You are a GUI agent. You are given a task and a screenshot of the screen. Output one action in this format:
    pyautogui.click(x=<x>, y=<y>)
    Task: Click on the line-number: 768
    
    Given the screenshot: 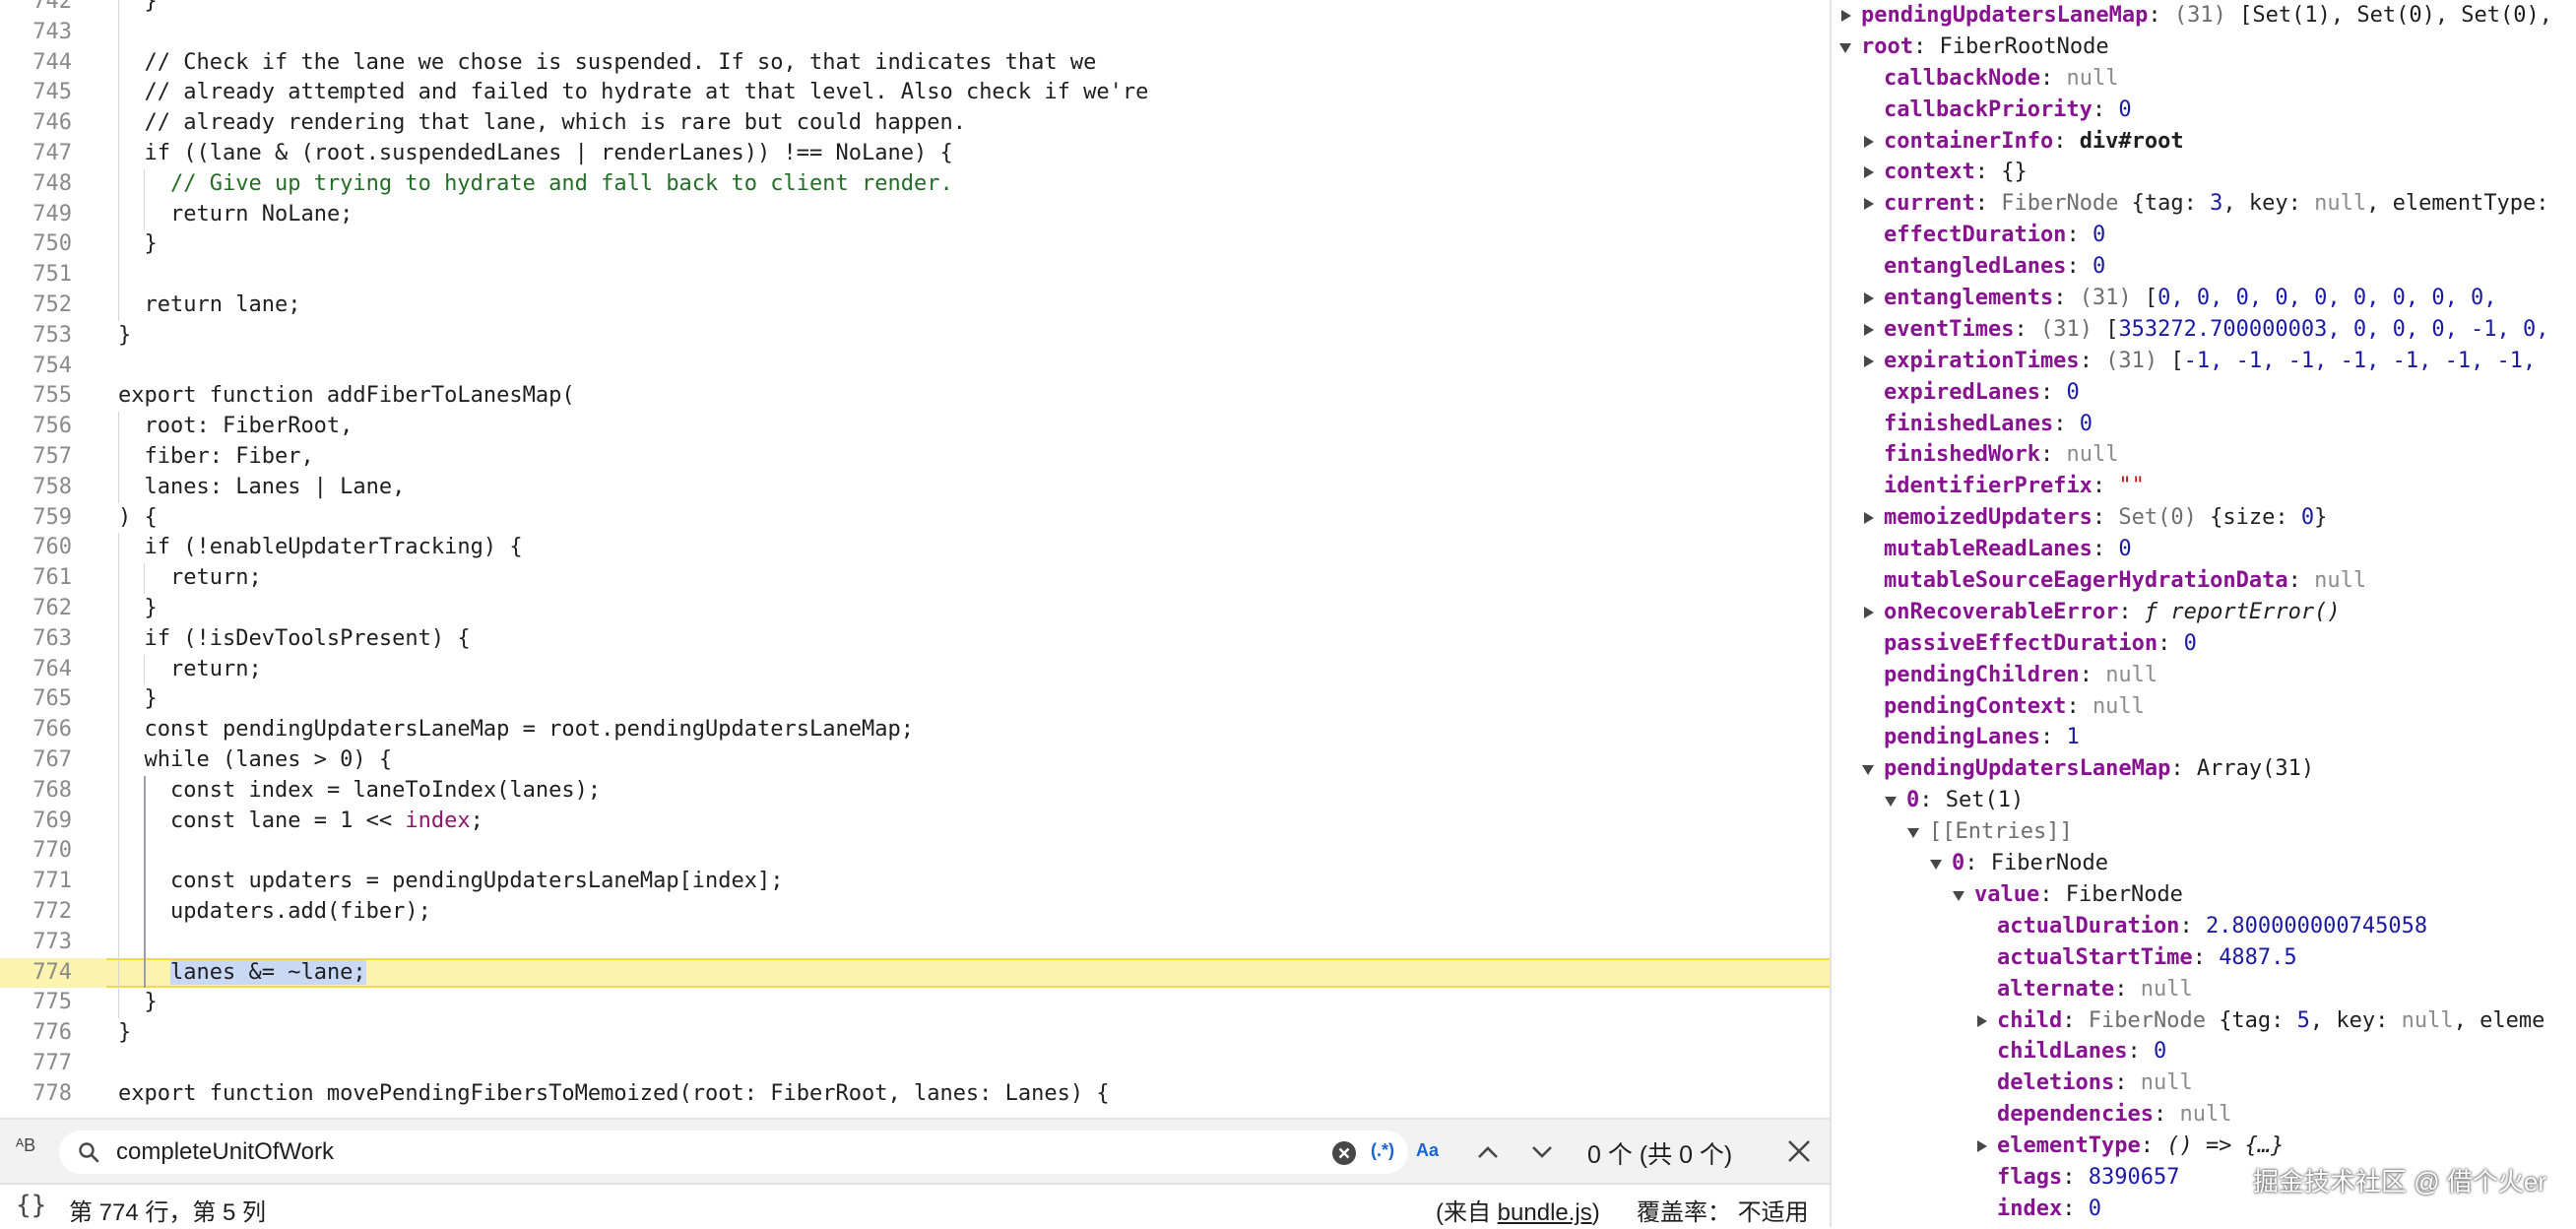 What is the action you would take?
    pyautogui.click(x=36, y=792)
    